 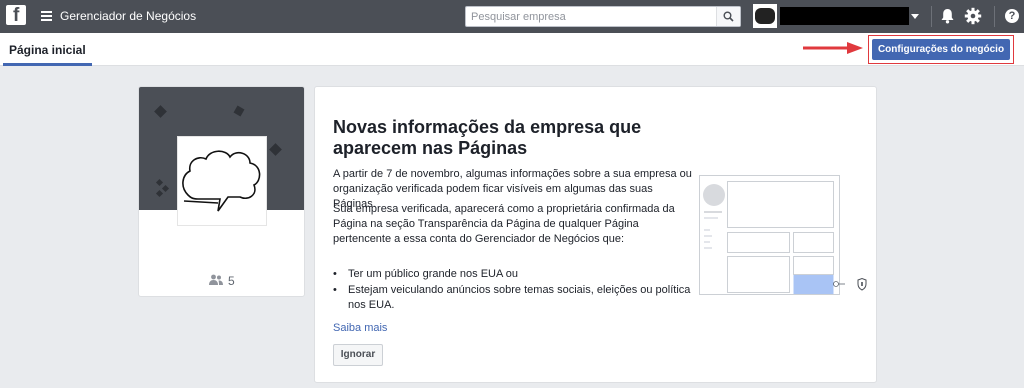 What do you see at coordinates (47, 49) in the screenshot?
I see `tab-home: Página inicial` at bounding box center [47, 49].